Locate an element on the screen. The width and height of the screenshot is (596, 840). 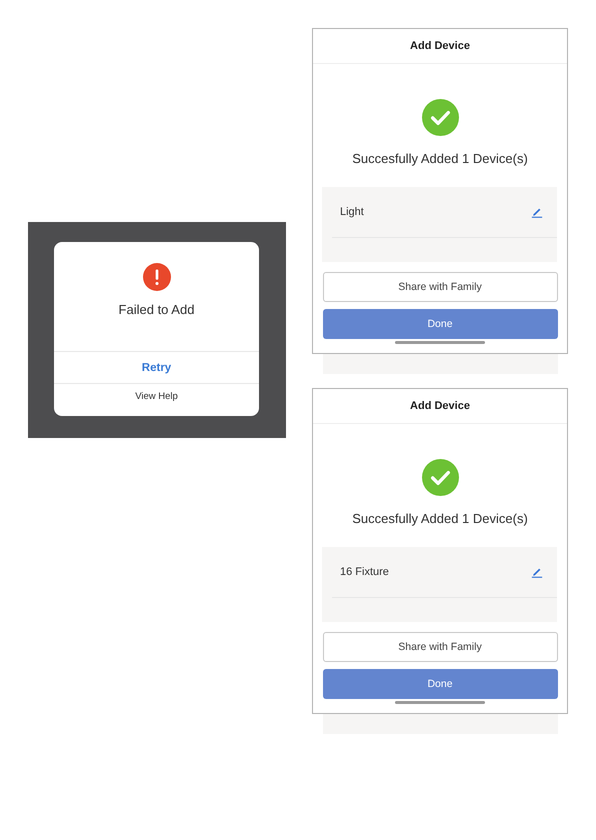
device-name: 16 Fixture is located at coordinates (364, 572).